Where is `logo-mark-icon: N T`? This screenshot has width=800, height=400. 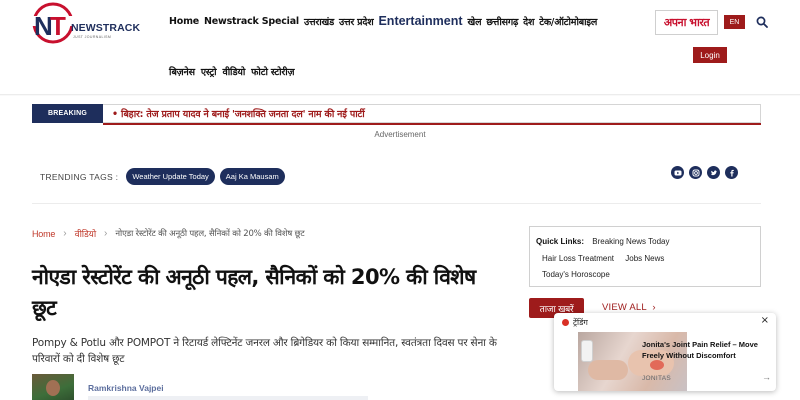 logo-mark-icon: N T is located at coordinates (53, 23).